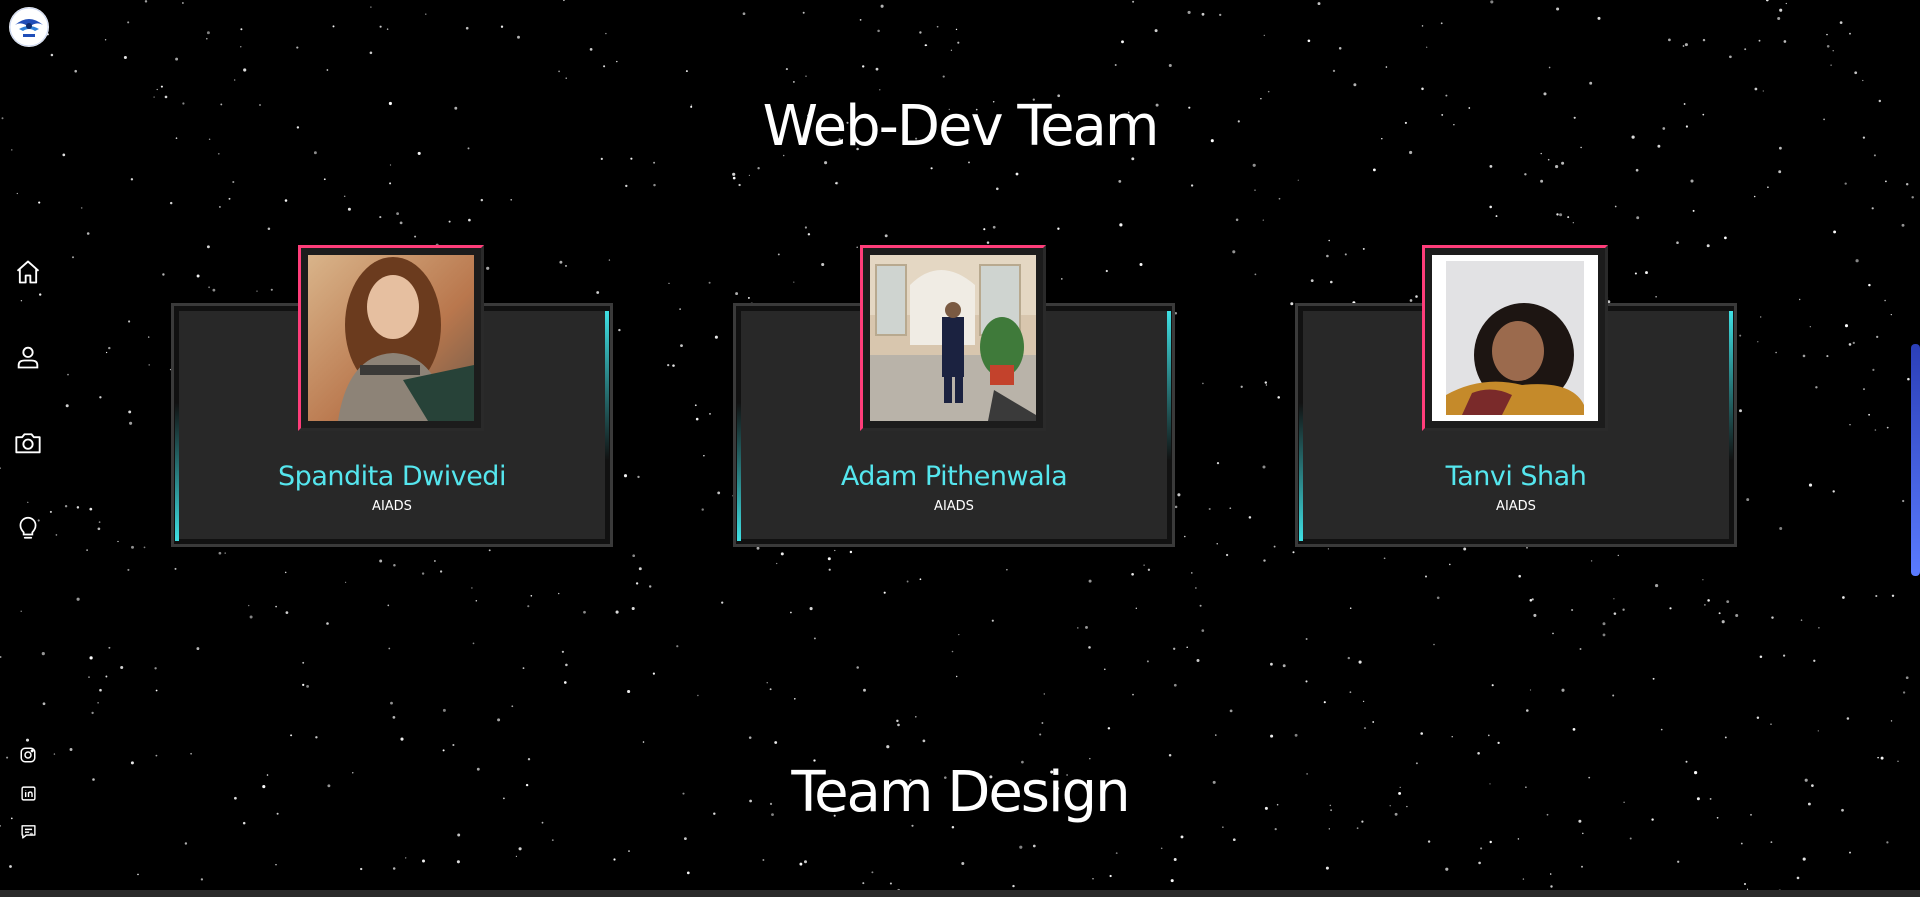 Image resolution: width=1920 pixels, height=897 pixels. Describe the element at coordinates (28, 272) in the screenshot. I see `nav-home` at that location.